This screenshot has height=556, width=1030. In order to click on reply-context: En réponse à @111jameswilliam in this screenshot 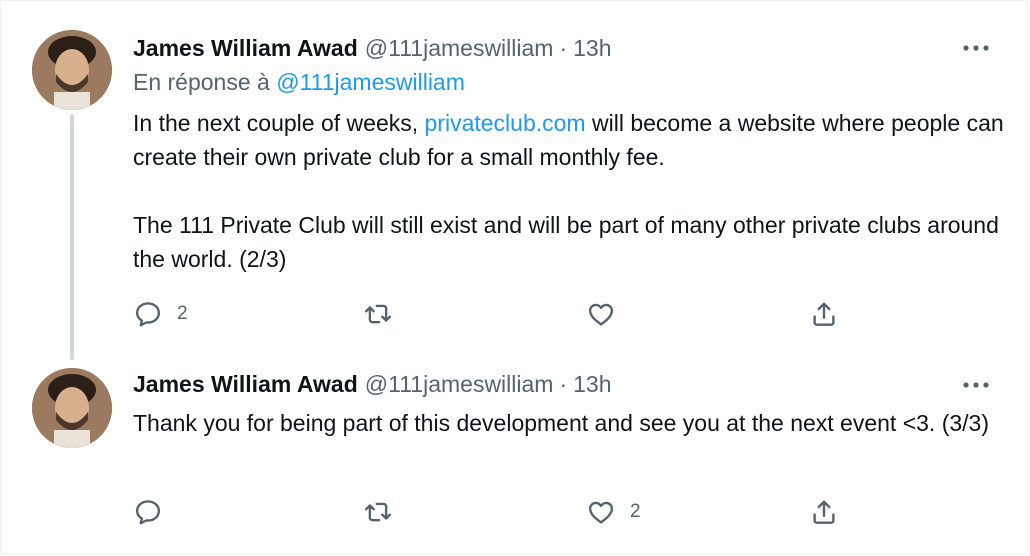, I will do `click(299, 82)`.